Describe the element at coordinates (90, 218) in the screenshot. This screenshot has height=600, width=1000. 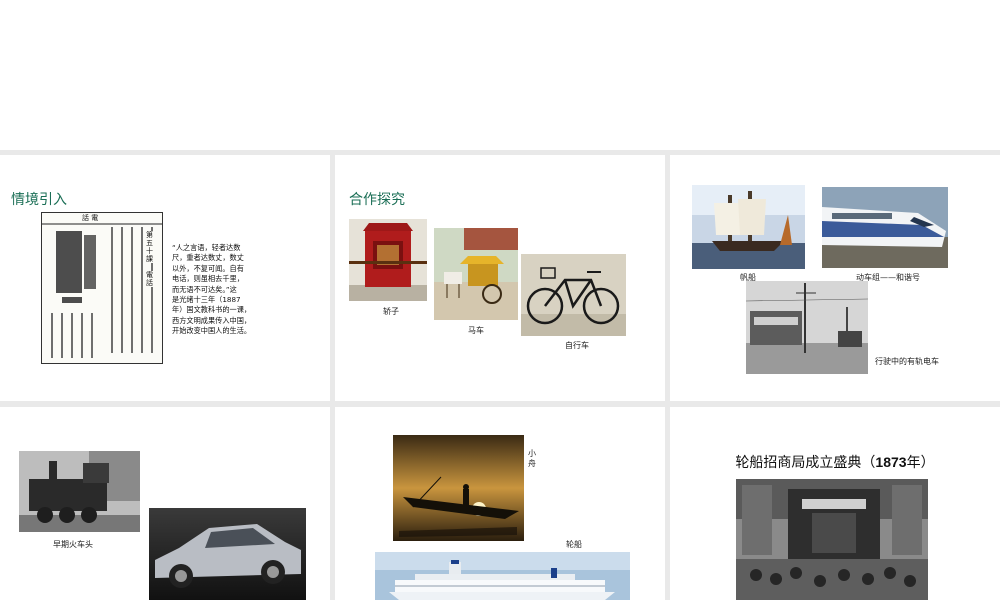
I see `textbook-header: 話 電` at that location.